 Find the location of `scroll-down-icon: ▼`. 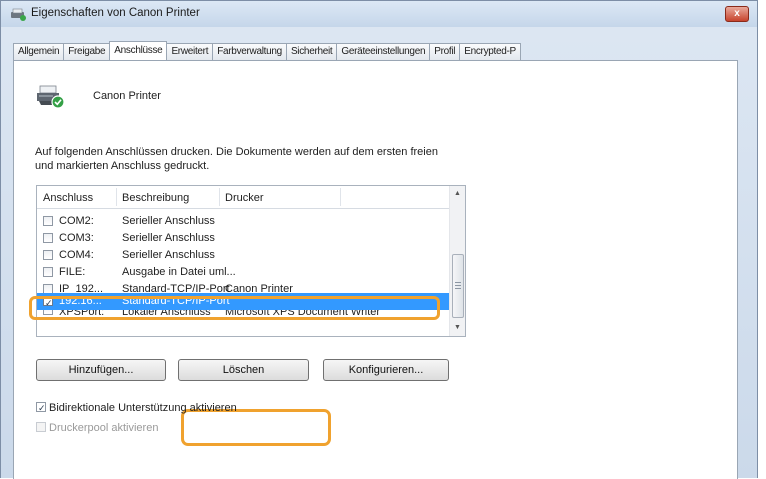

scroll-down-icon: ▼ is located at coordinates (457, 328).